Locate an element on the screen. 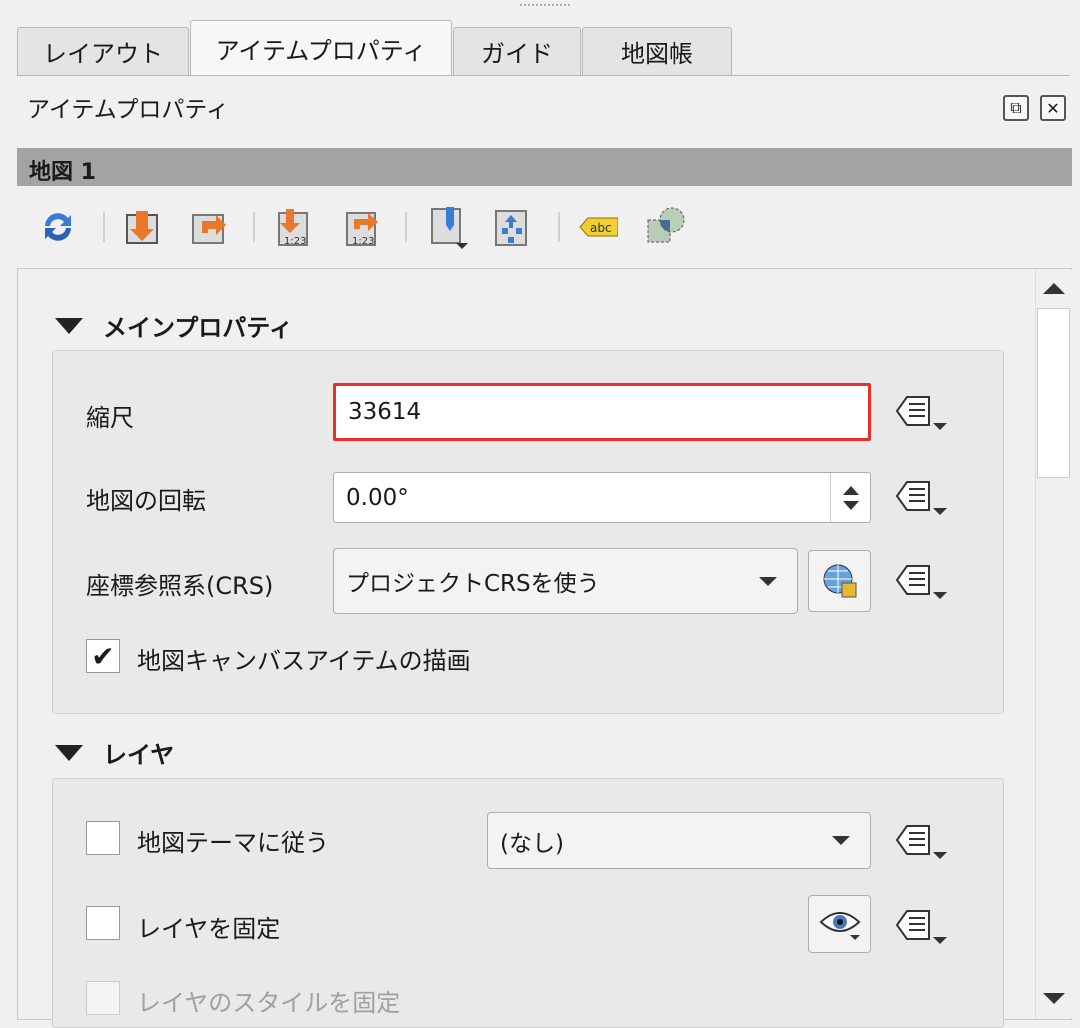 The image size is (1080, 1028). label-settings-icon: abc is located at coordinates (598, 227).